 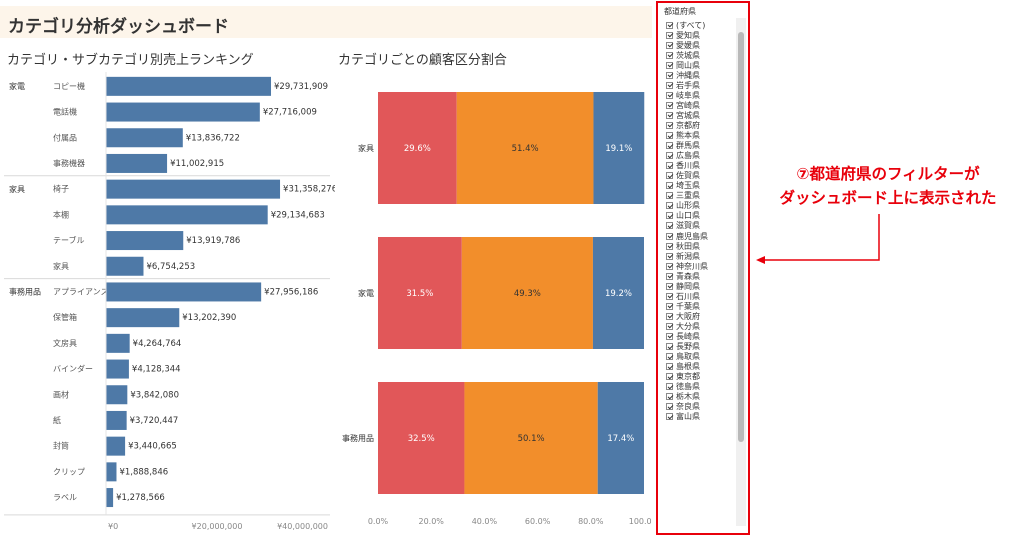 What do you see at coordinates (143, 472) in the screenshot?
I see `value-label: ¥1,888,846` at bounding box center [143, 472].